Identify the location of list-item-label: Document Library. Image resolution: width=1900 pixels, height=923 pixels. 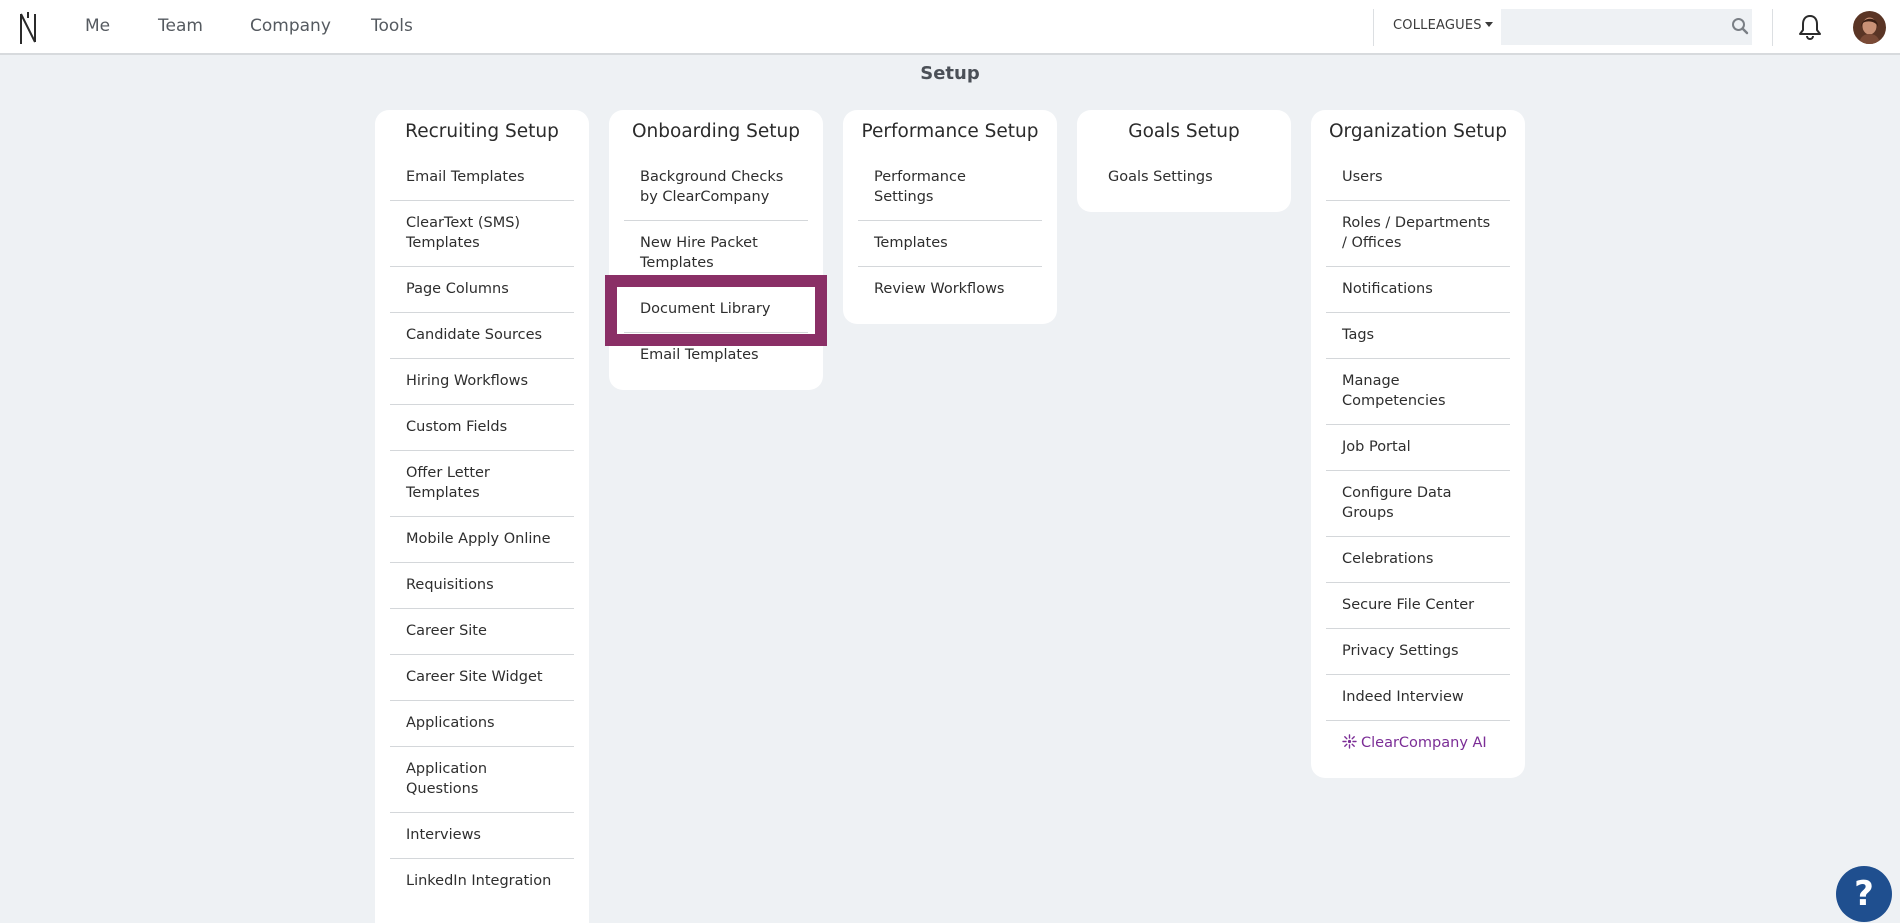
(705, 309).